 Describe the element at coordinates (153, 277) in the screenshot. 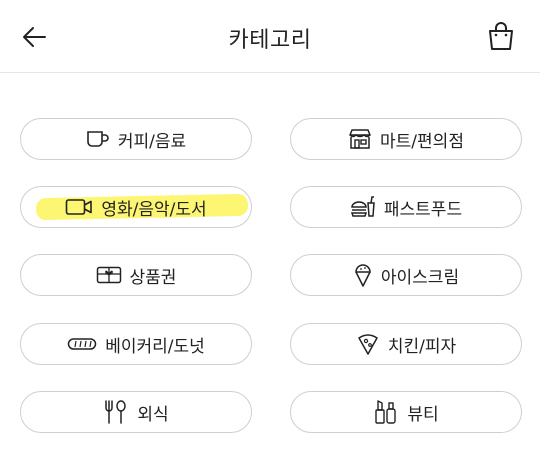

I see `category-label: 상품권` at that location.